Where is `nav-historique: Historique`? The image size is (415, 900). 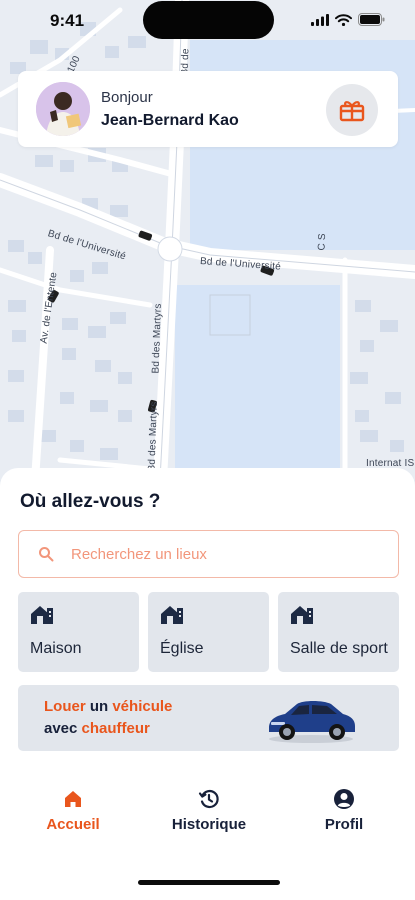 nav-historique: Historique is located at coordinates (209, 810).